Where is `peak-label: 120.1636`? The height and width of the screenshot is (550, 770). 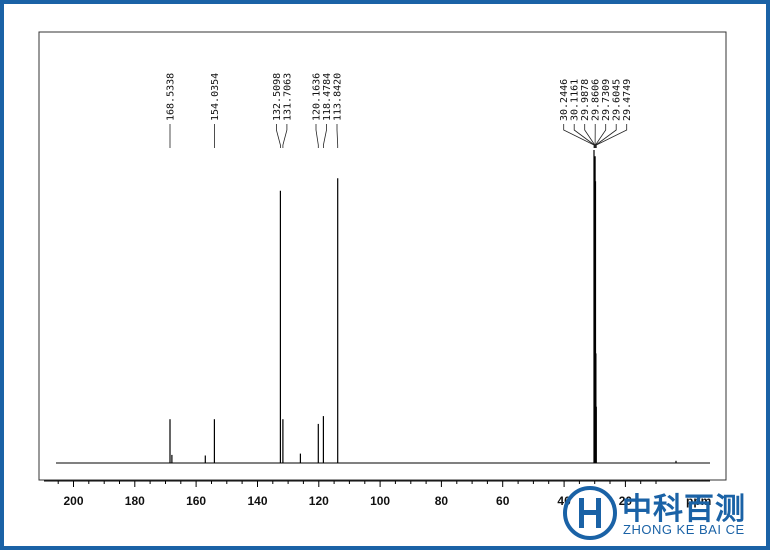 peak-label: 120.1636 is located at coordinates (317, 97).